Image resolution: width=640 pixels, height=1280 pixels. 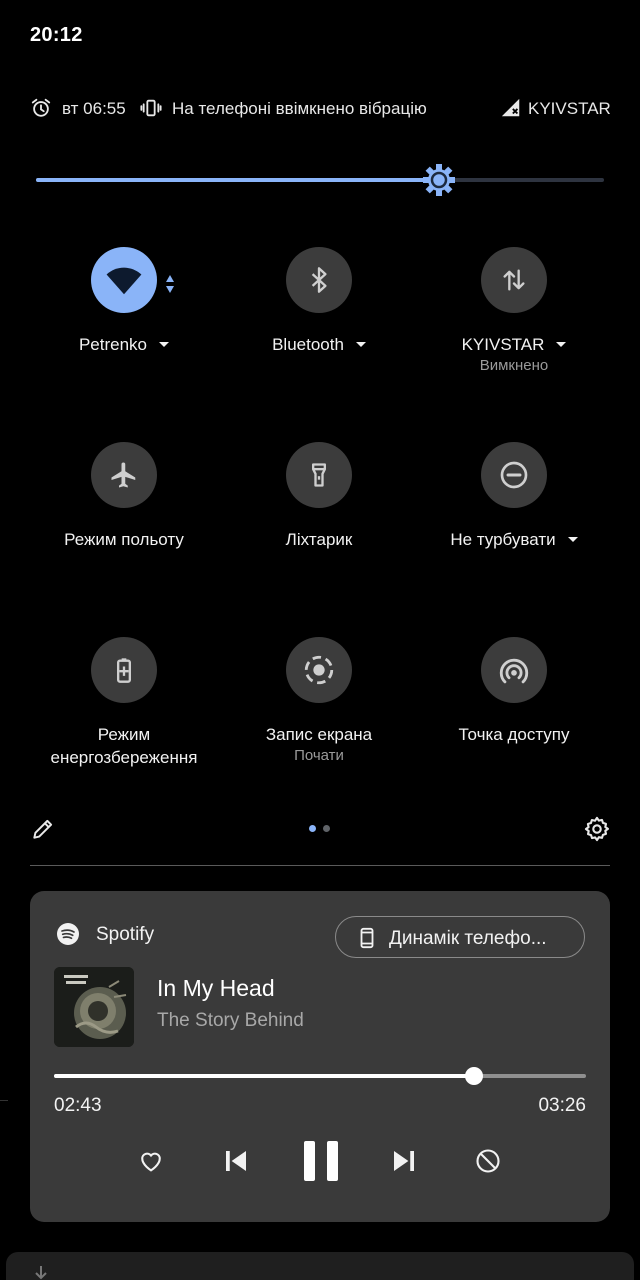 I want to click on tile-flashlight-label: Ліхтарик, so click(x=319, y=539).